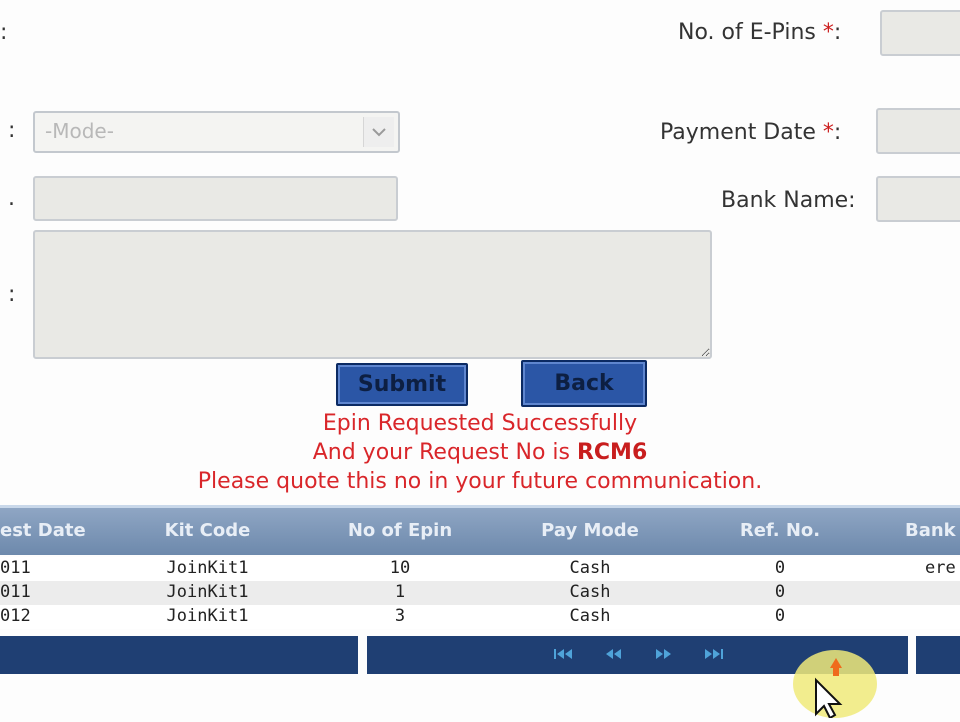 The width and height of the screenshot is (960, 722). I want to click on bank-name-input, so click(918, 199).